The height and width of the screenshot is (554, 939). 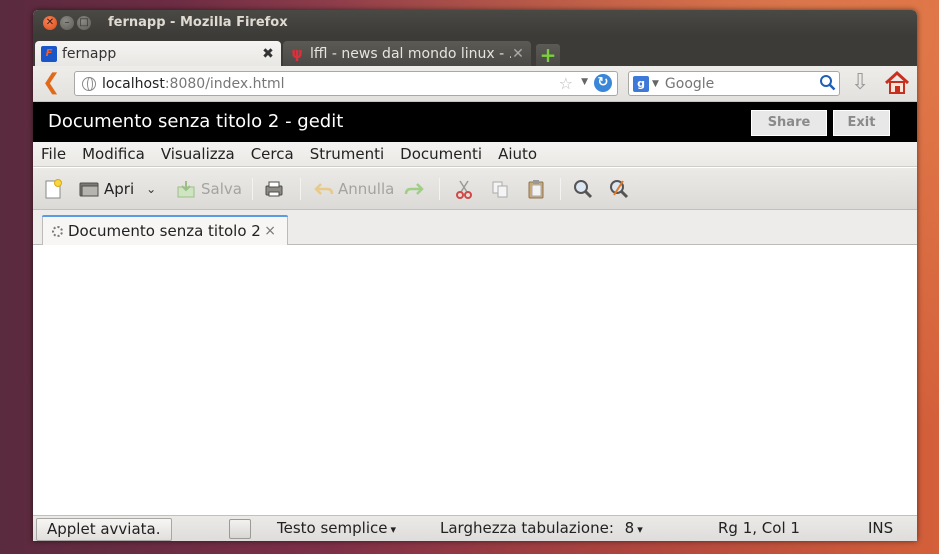 I want to click on close-icon: ×, so click(x=270, y=231).